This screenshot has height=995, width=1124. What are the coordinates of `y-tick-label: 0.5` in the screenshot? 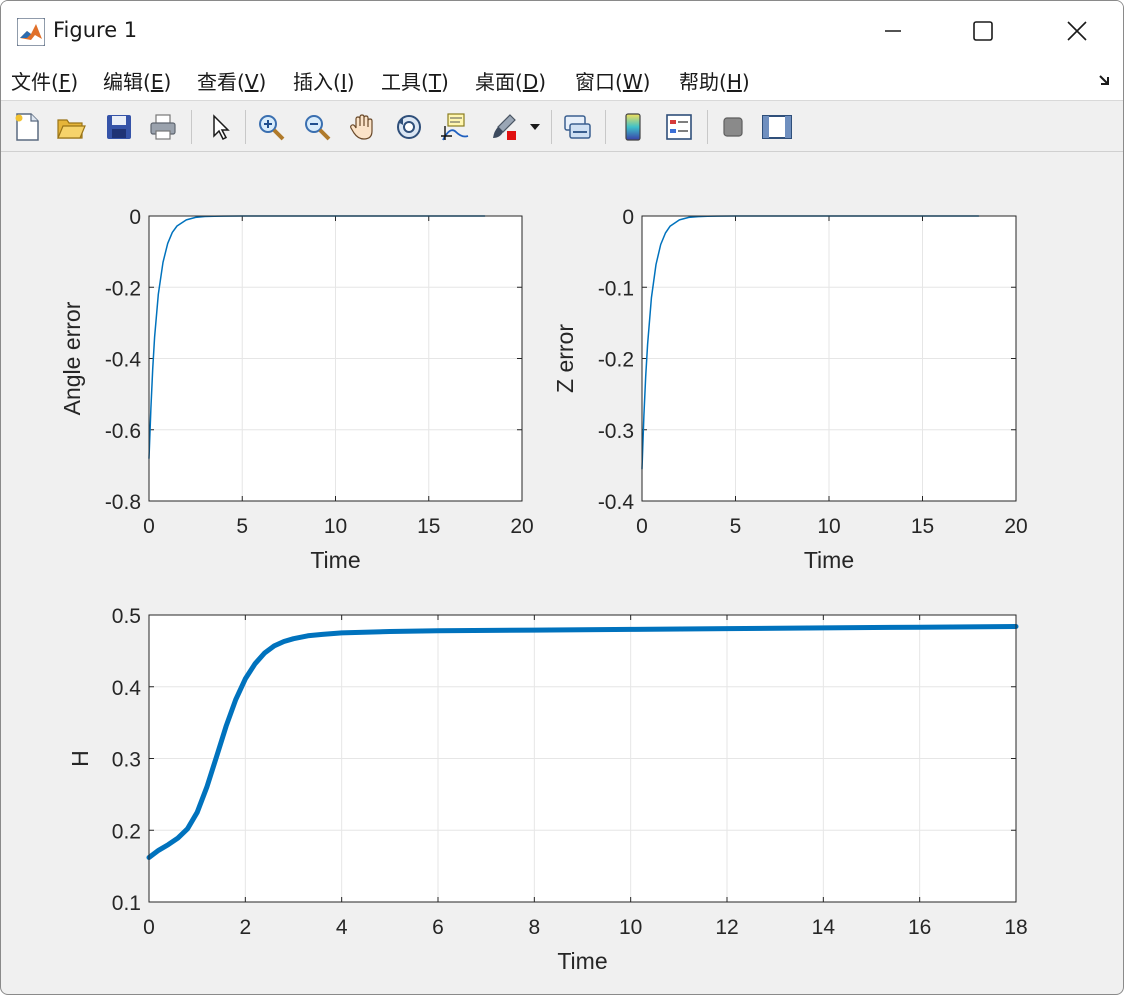 It's located at (126, 616).